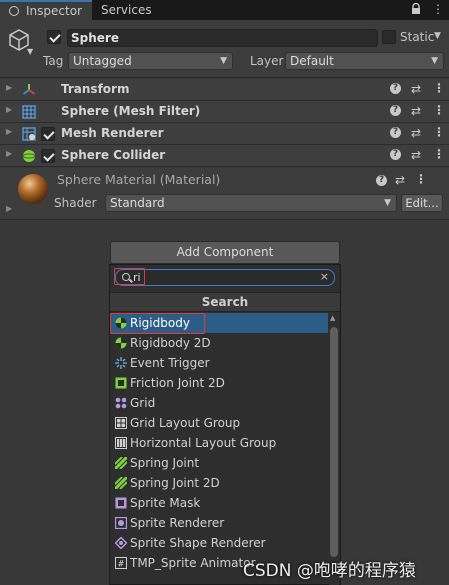 The image size is (449, 585). I want to click on static-checkbox, so click(389, 37).